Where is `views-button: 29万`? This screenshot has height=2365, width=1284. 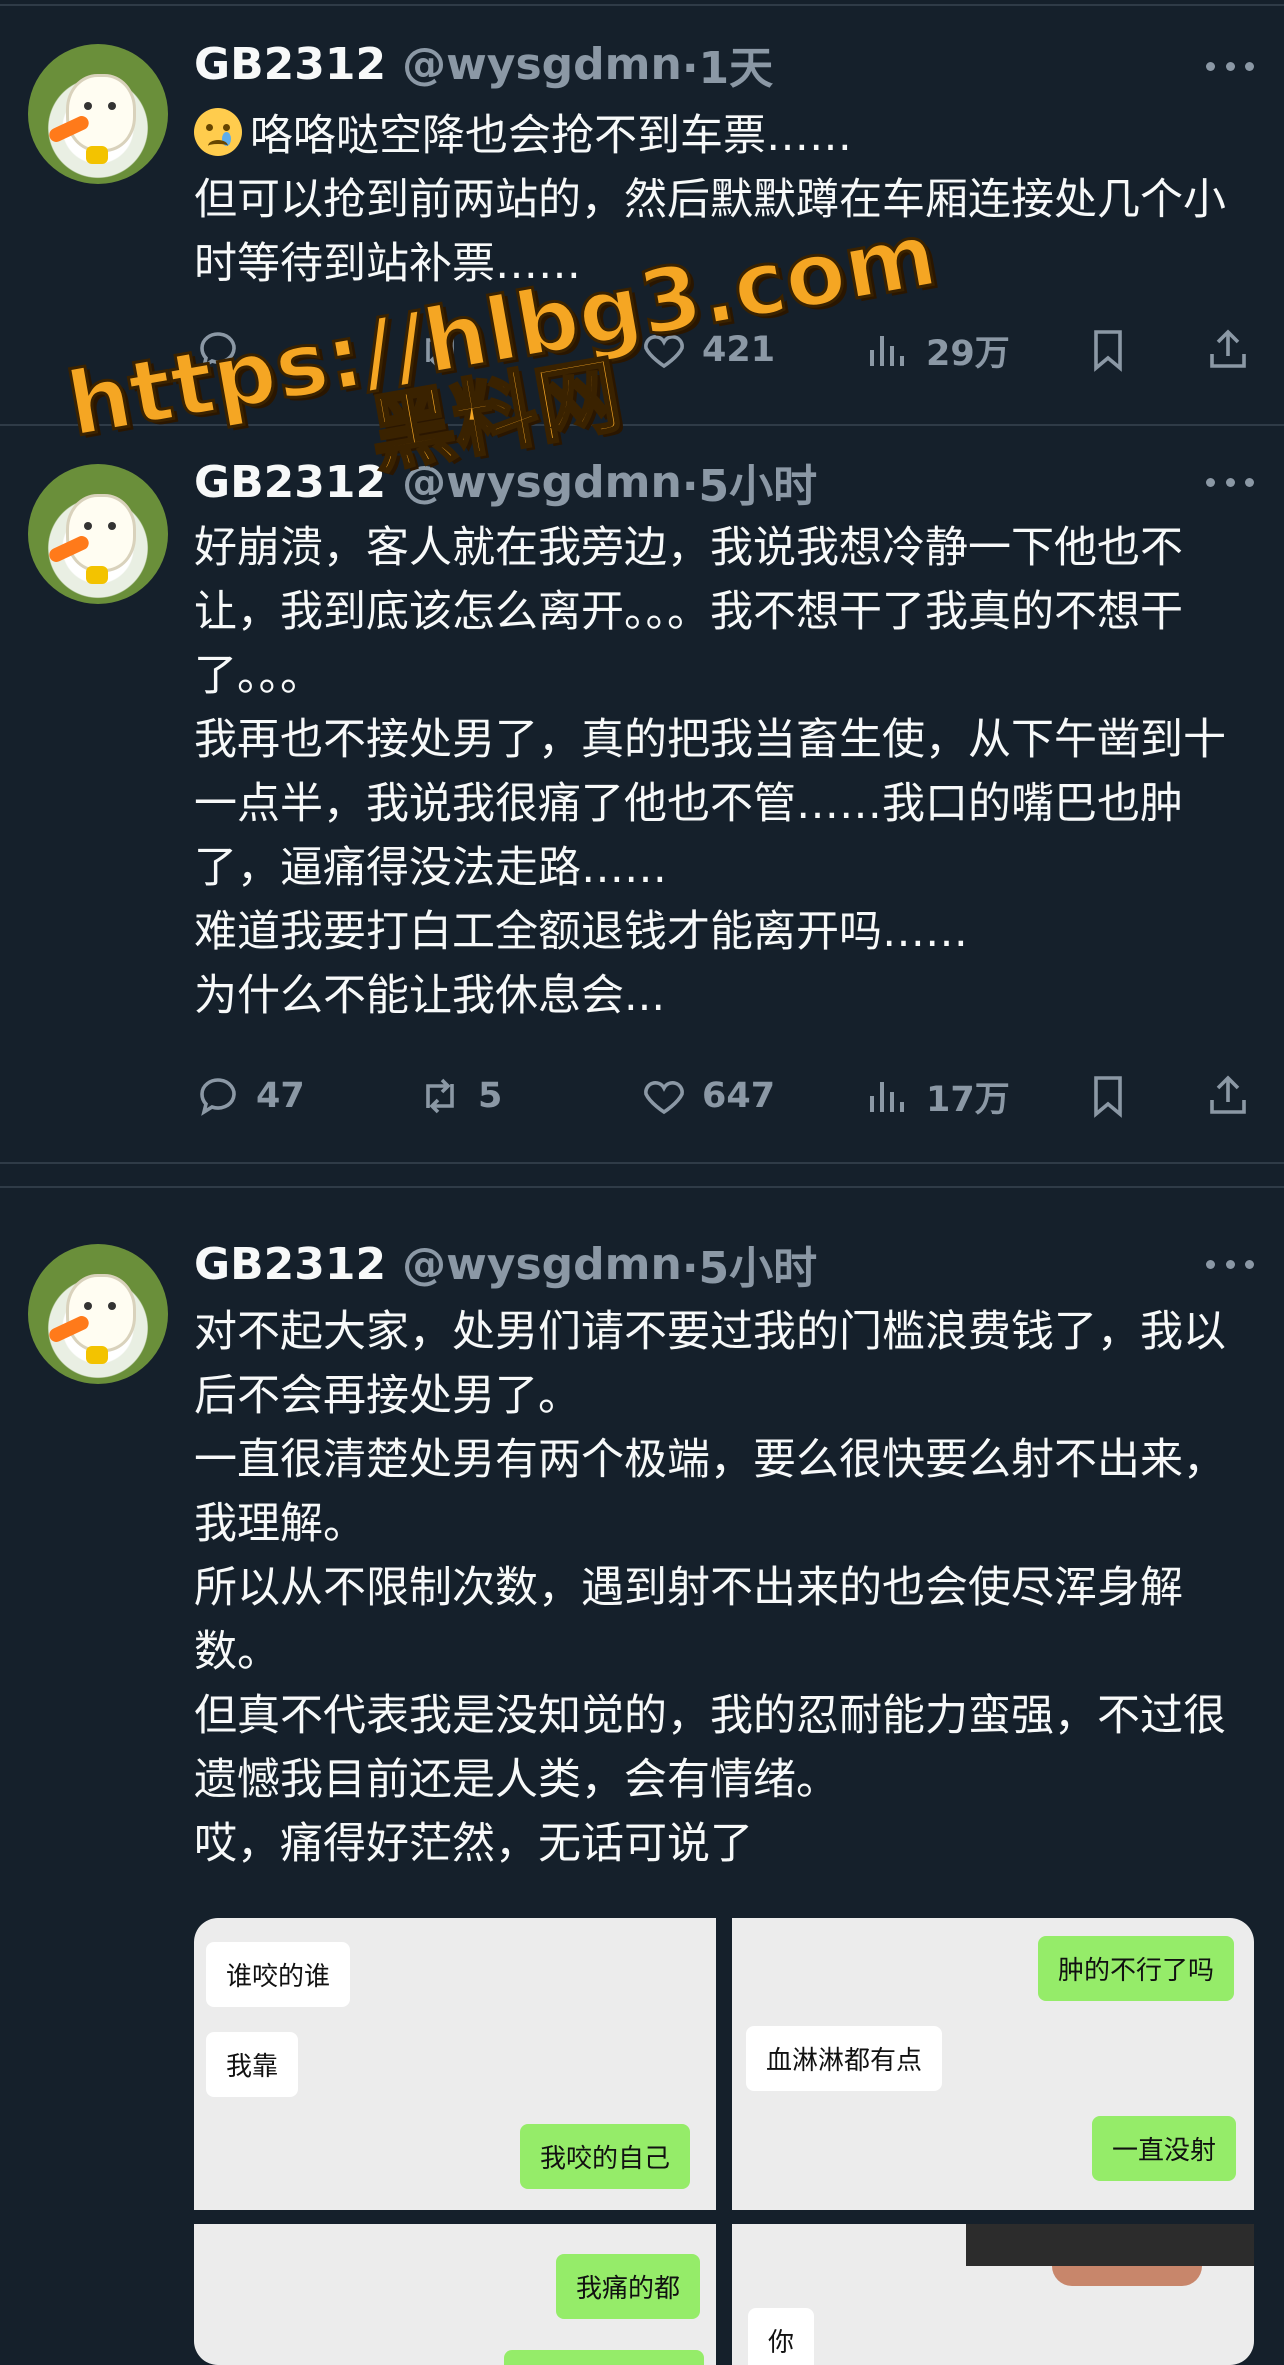
views-button: 29万 is located at coordinates (937, 350).